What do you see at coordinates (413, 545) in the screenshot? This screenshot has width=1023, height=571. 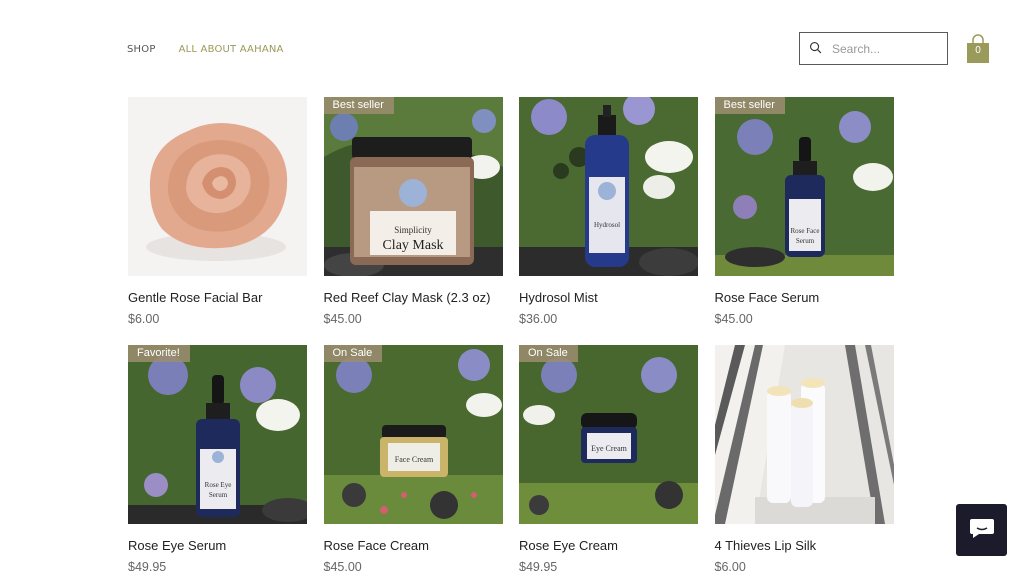 I see `product-name: Rose Face Cream` at bounding box center [413, 545].